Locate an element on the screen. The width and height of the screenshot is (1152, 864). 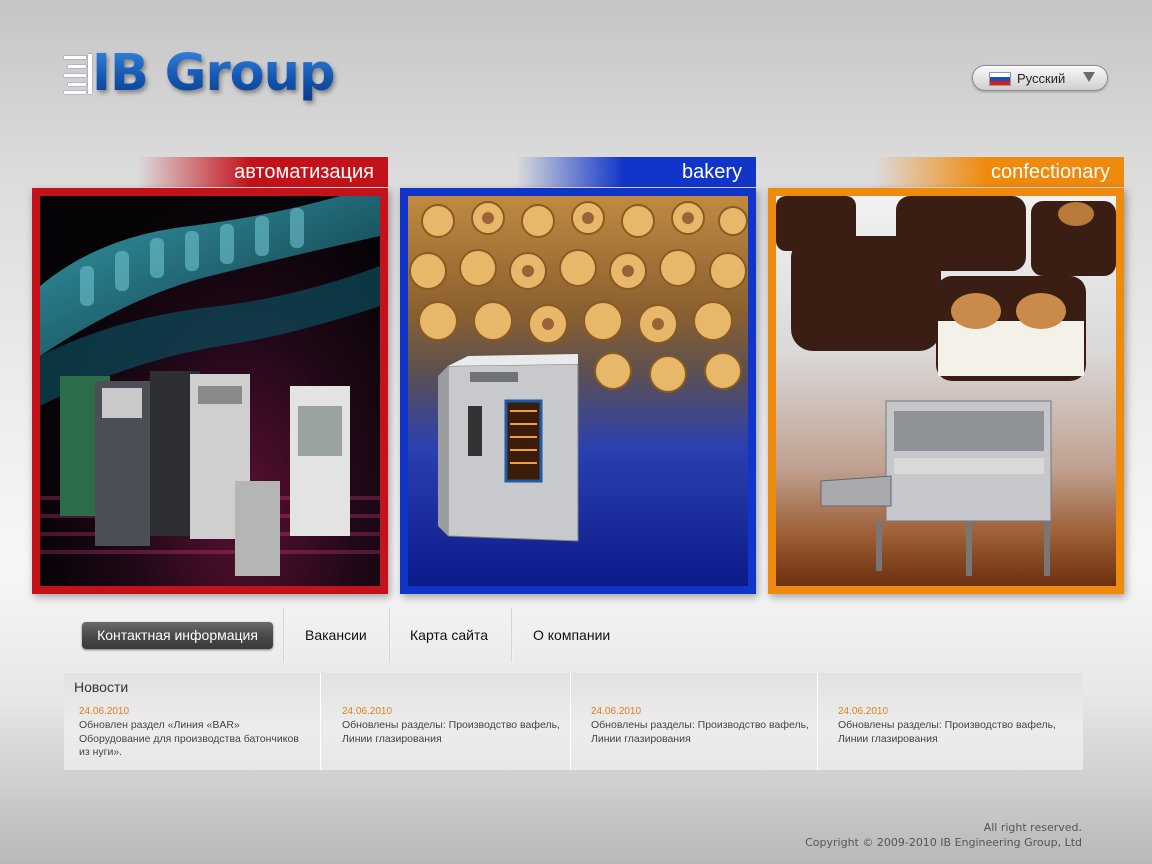
language-label: Русский is located at coordinates (1041, 78).